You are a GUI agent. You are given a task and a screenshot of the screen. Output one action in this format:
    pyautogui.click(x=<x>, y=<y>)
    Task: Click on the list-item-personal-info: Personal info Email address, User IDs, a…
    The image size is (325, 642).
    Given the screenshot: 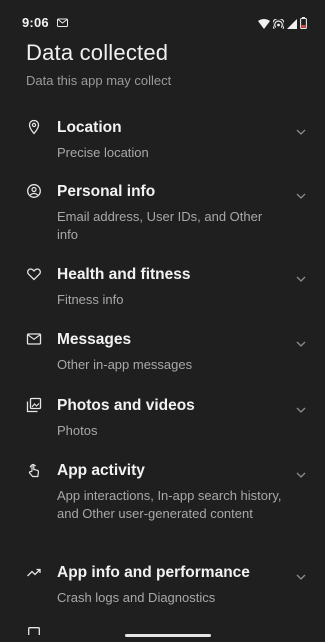 What is the action you would take?
    pyautogui.click(x=162, y=212)
    